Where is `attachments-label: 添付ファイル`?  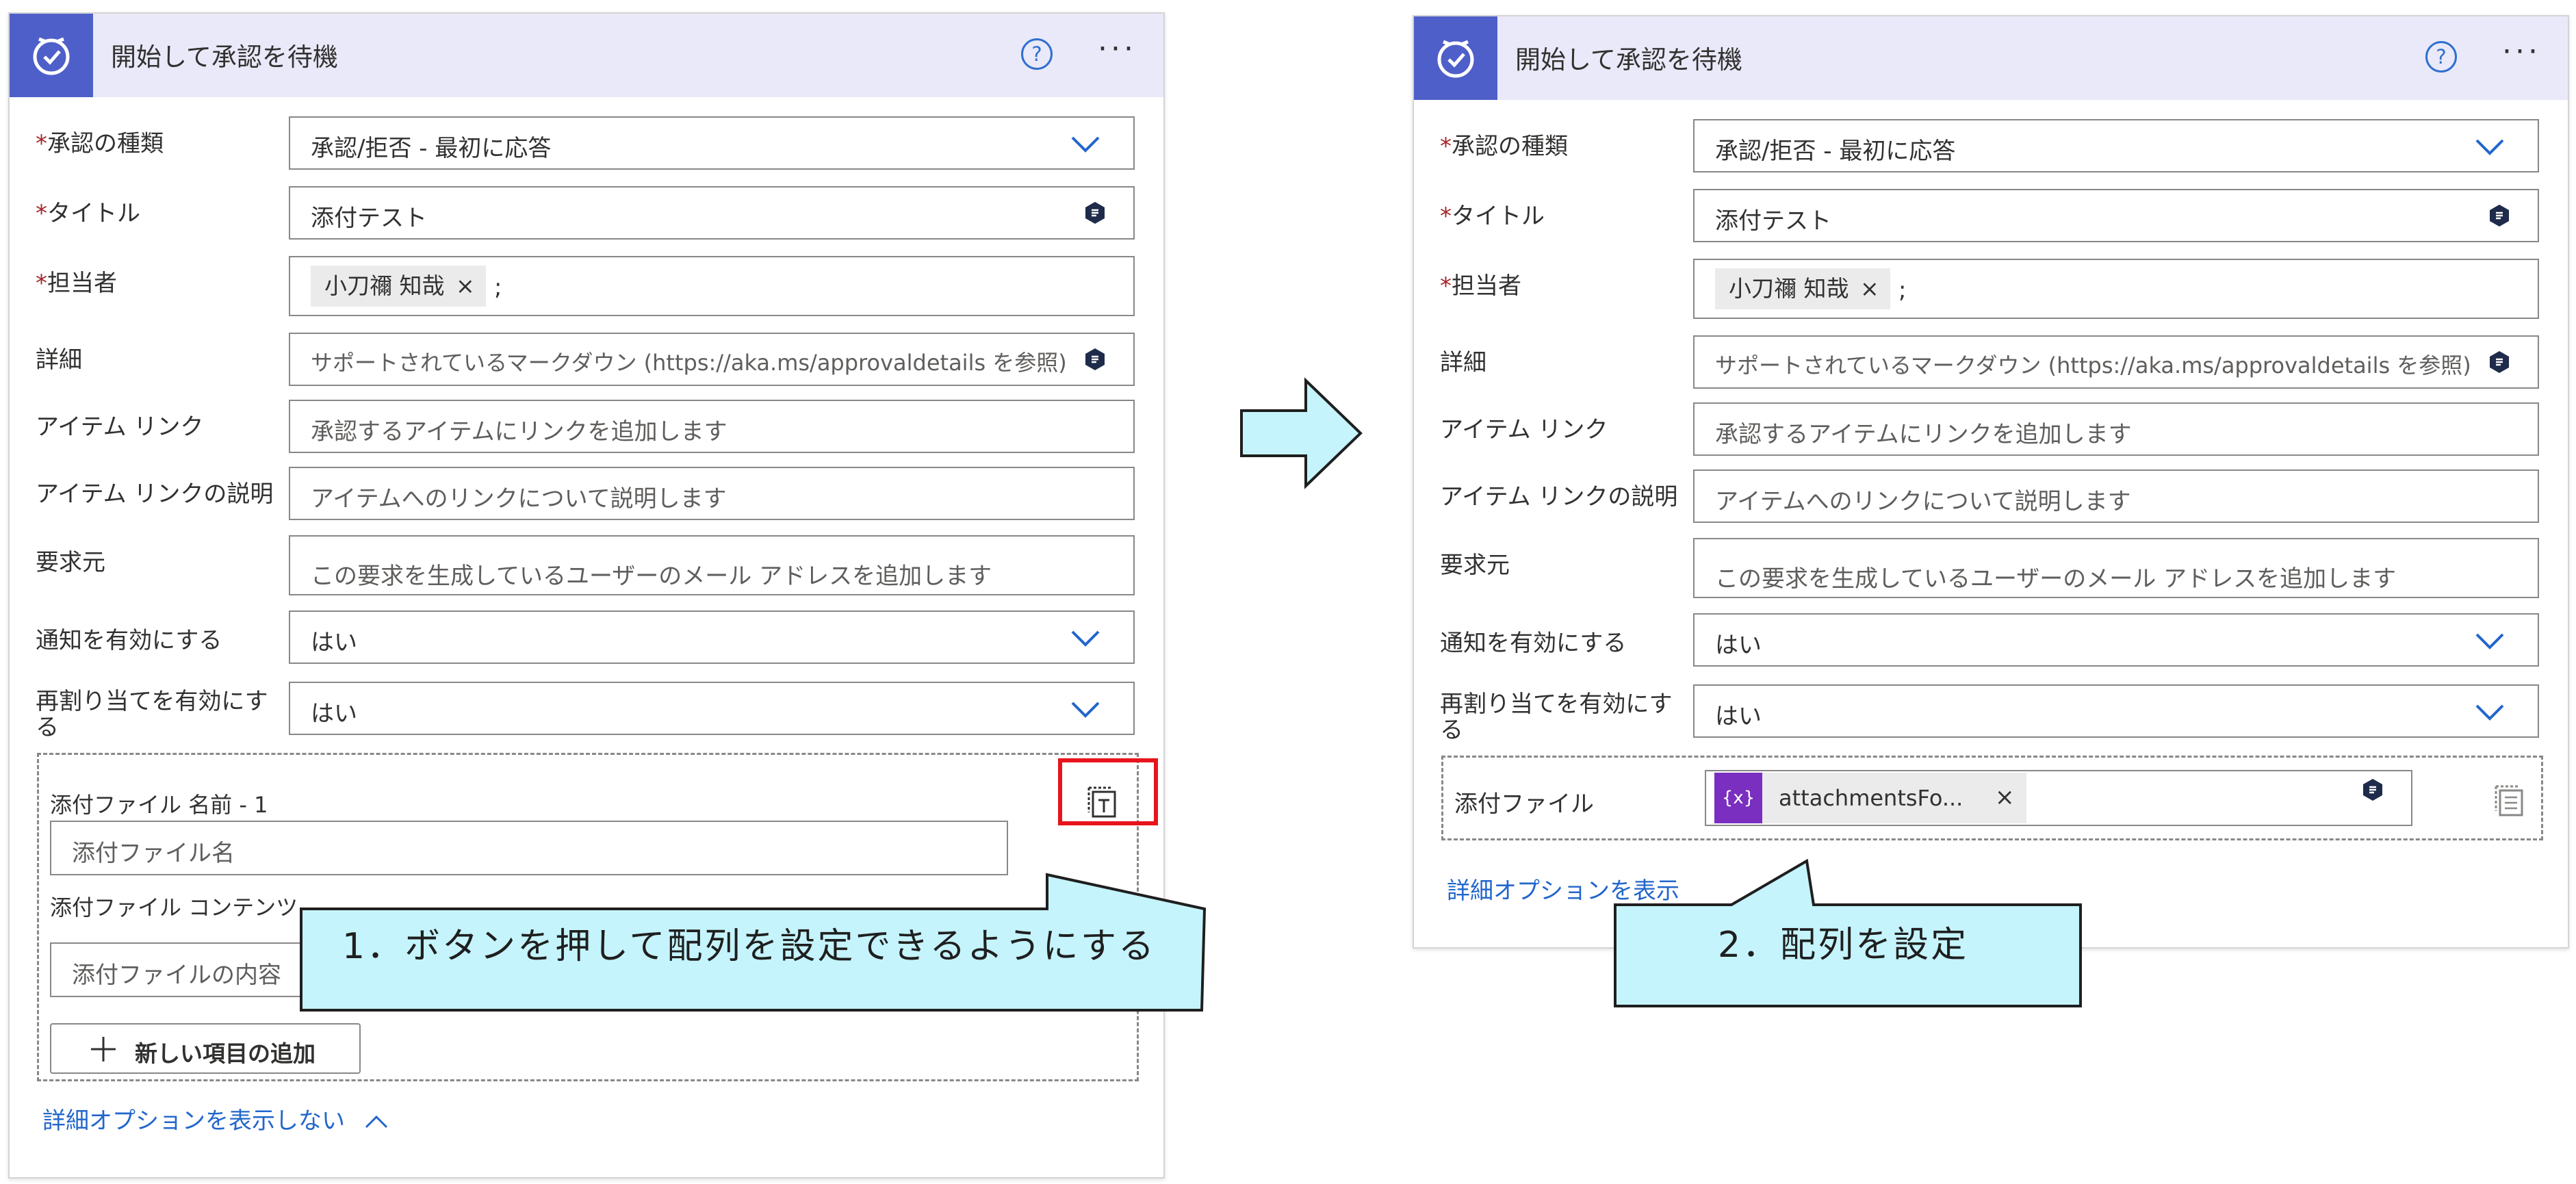 attachments-label: 添付ファイル is located at coordinates (1524, 804).